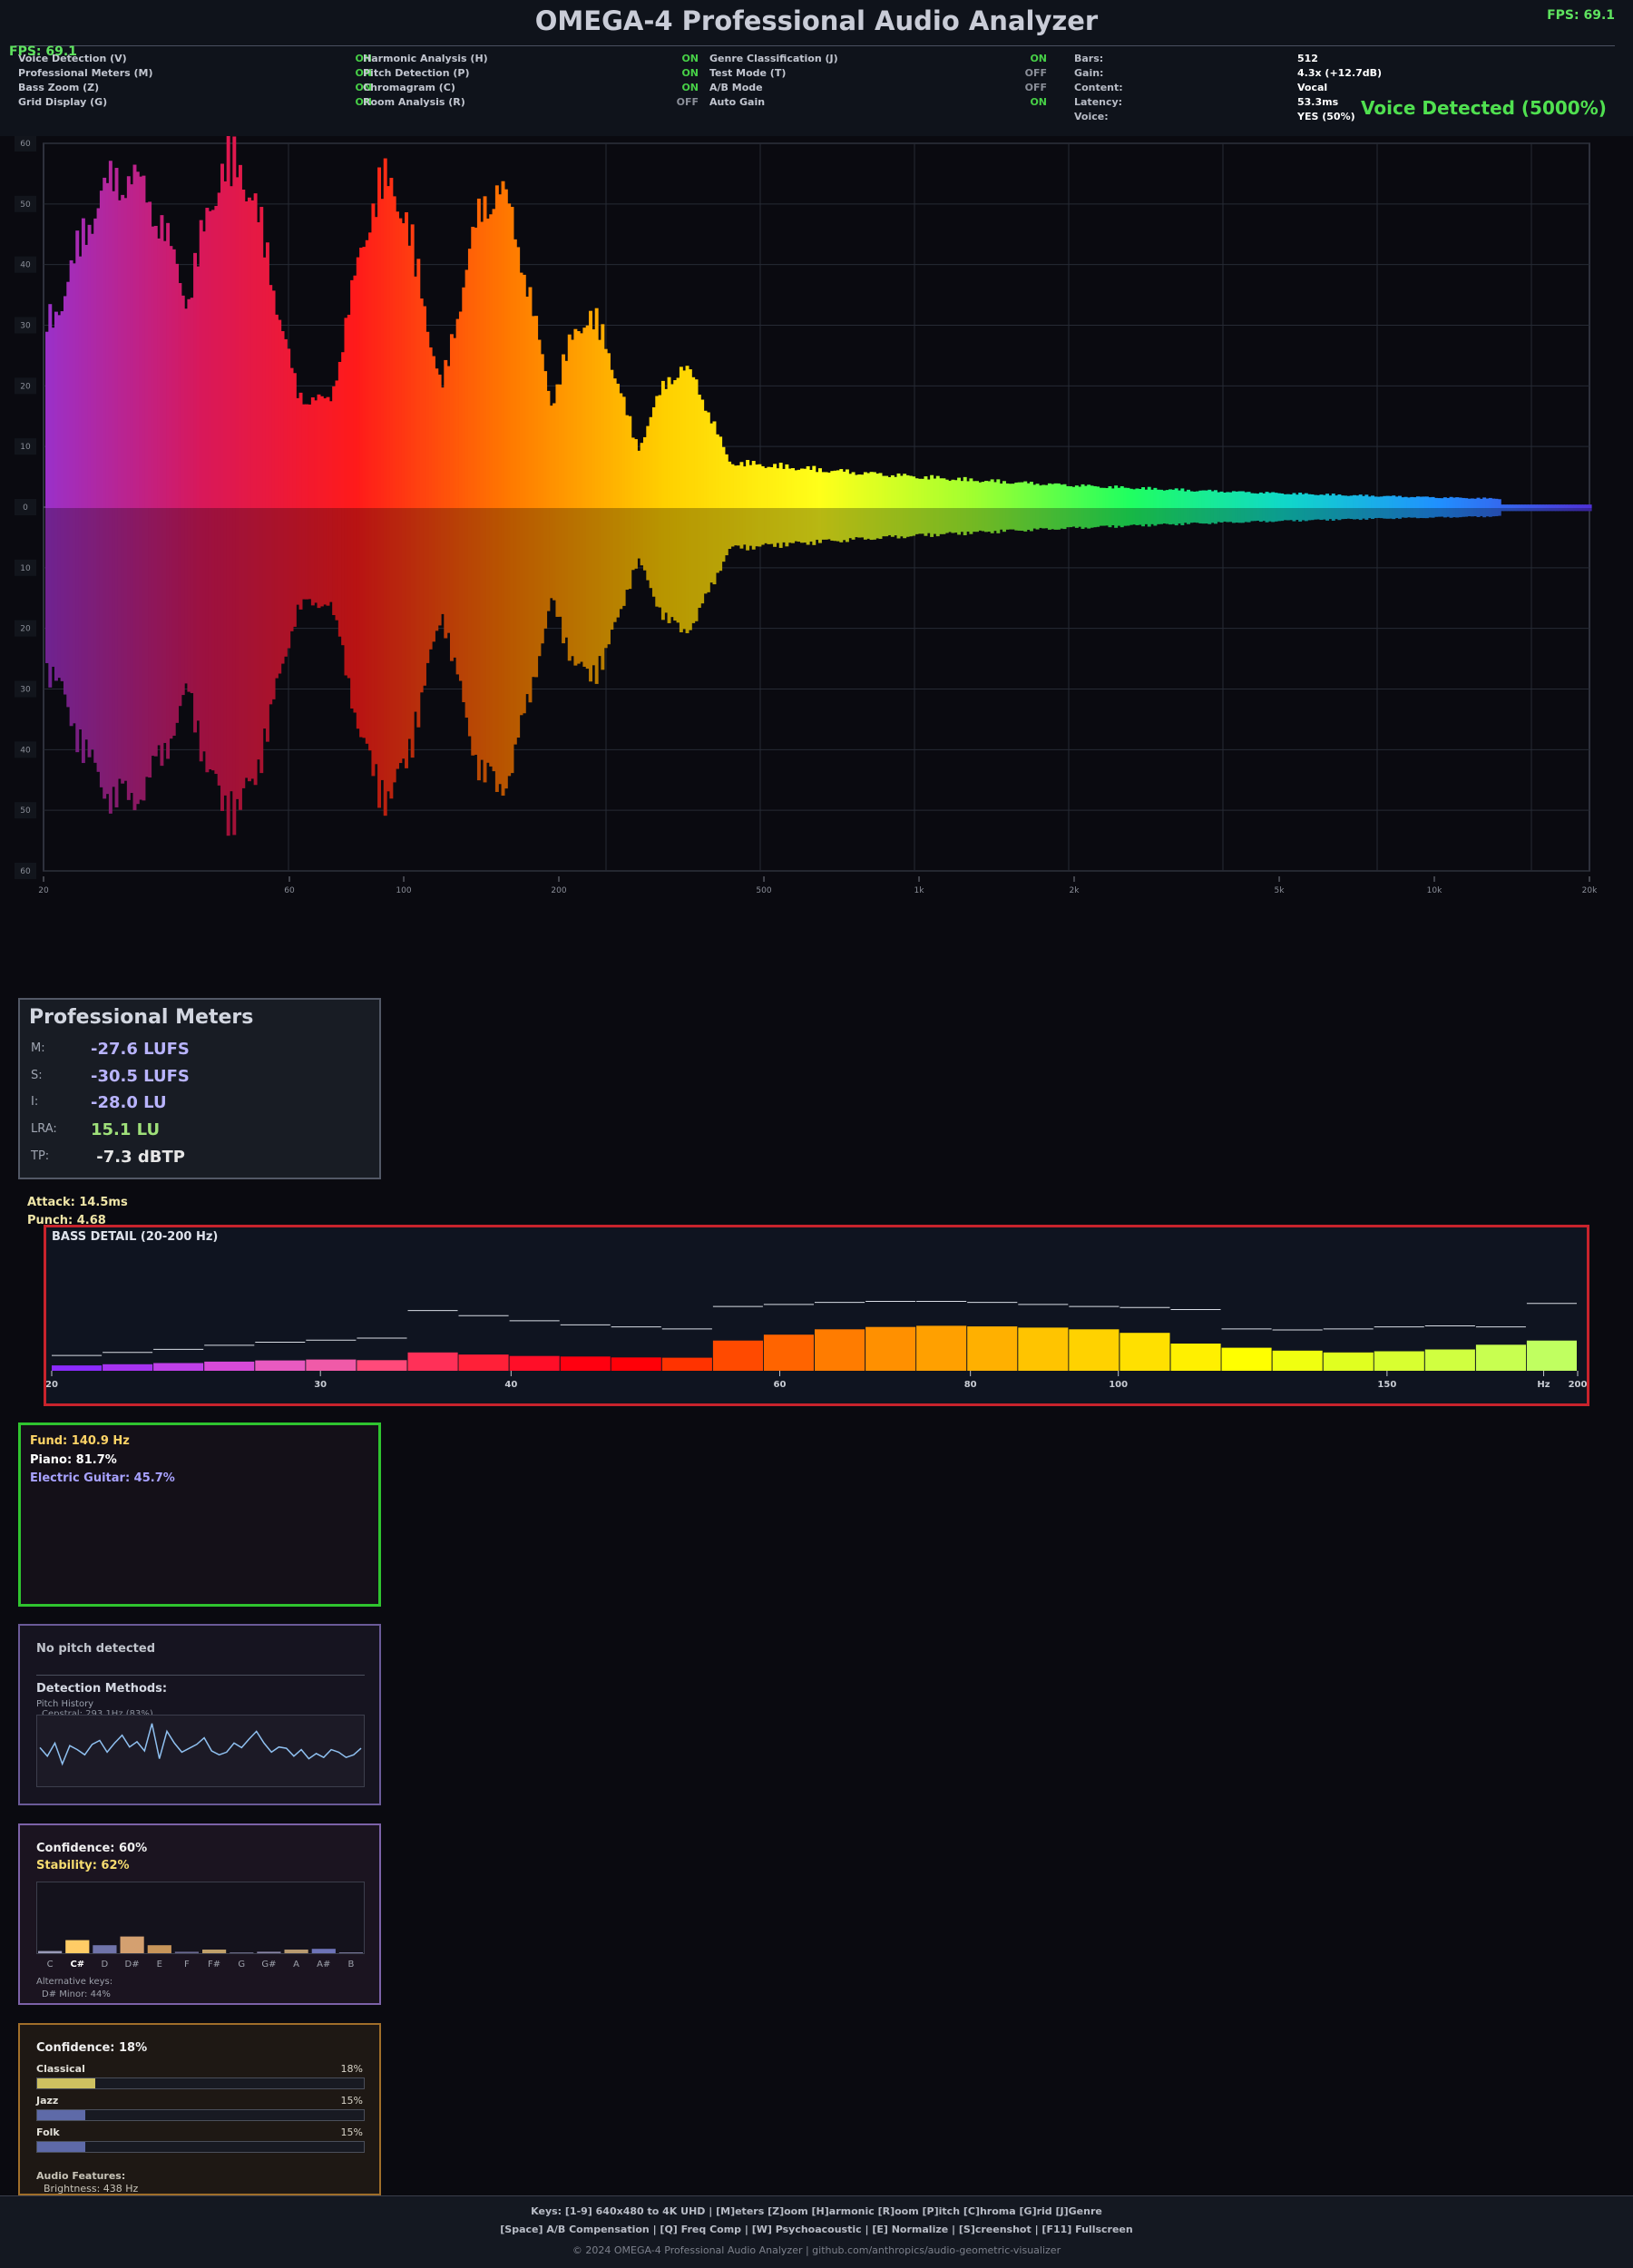  I want to click on genre-name: Classical, so click(60, 2069).